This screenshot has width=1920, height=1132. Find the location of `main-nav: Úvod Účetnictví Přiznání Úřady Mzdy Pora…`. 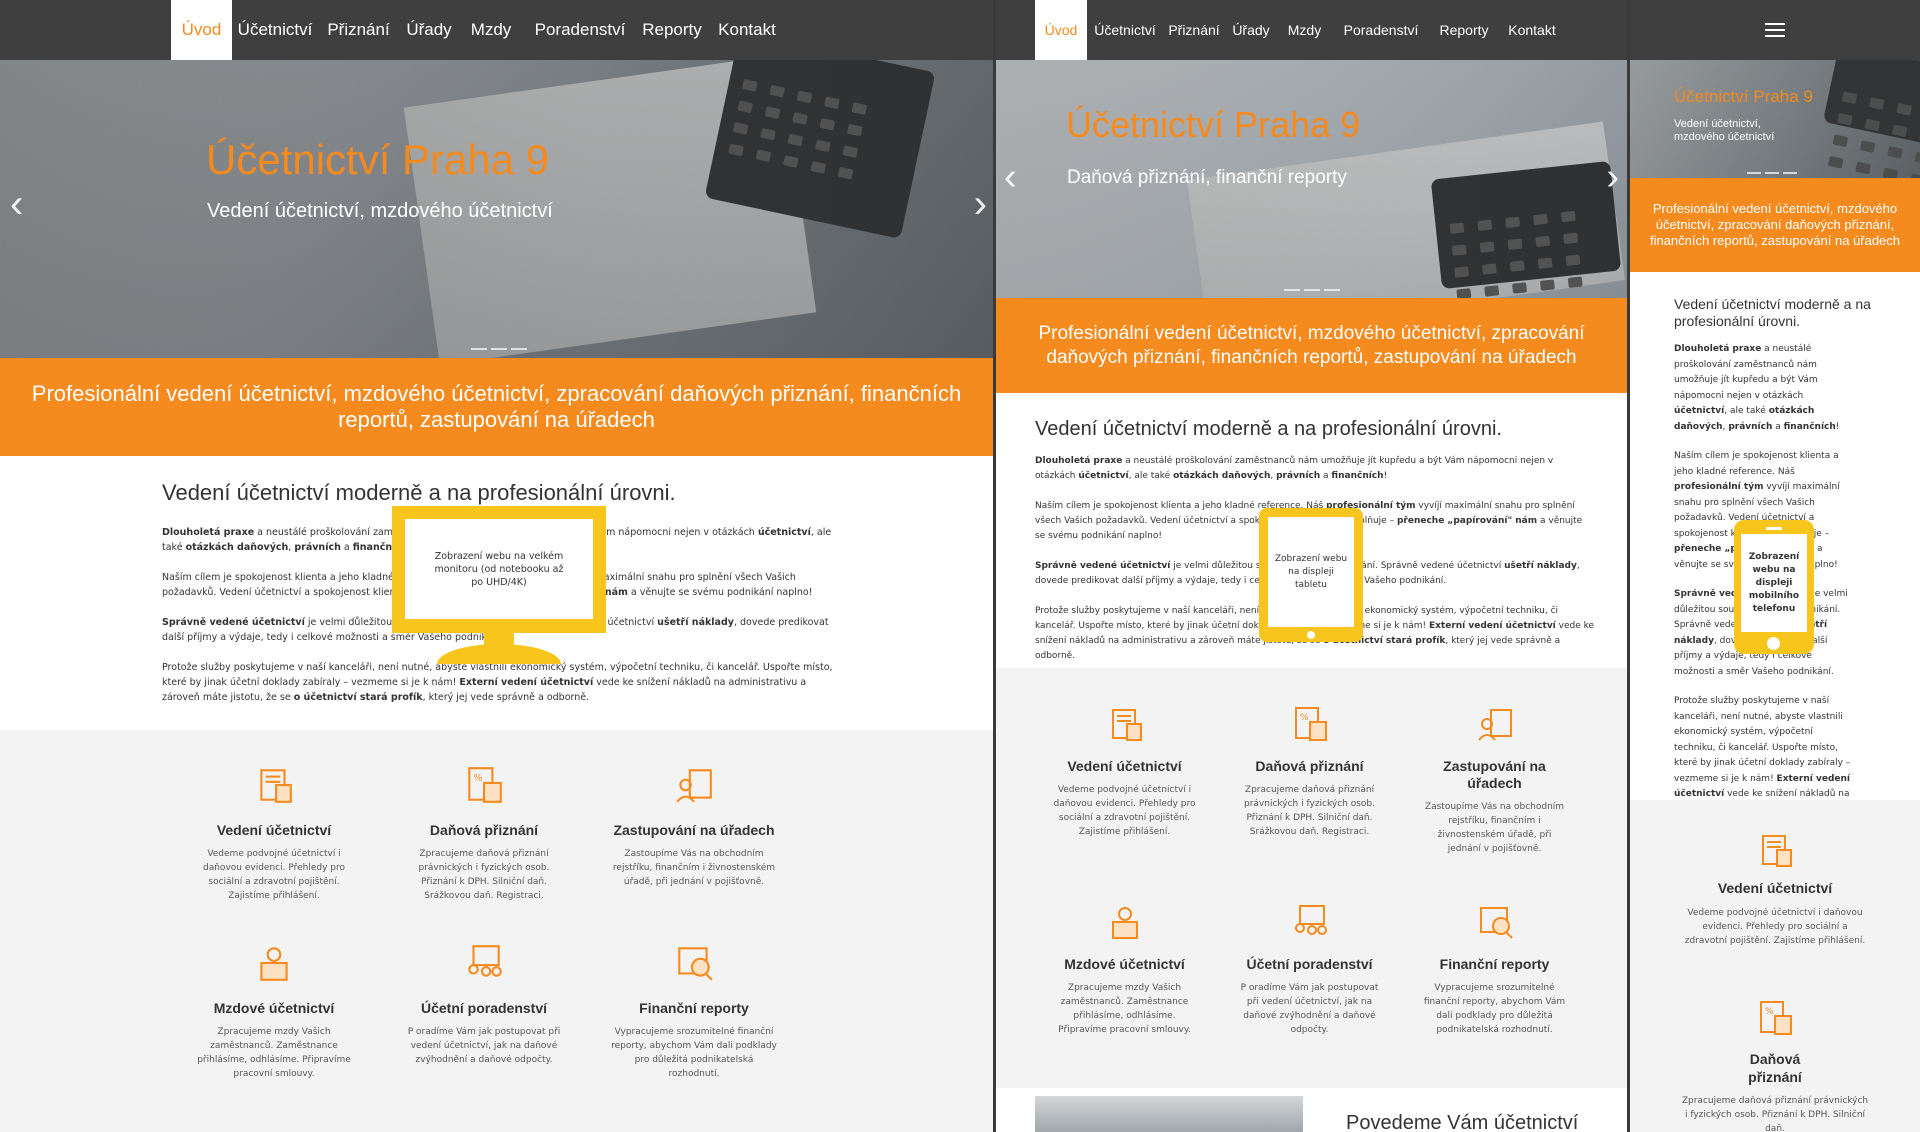

main-nav: Úvod Účetnictví Přiznání Úřady Mzdy Pora… is located at coordinates (496, 30).